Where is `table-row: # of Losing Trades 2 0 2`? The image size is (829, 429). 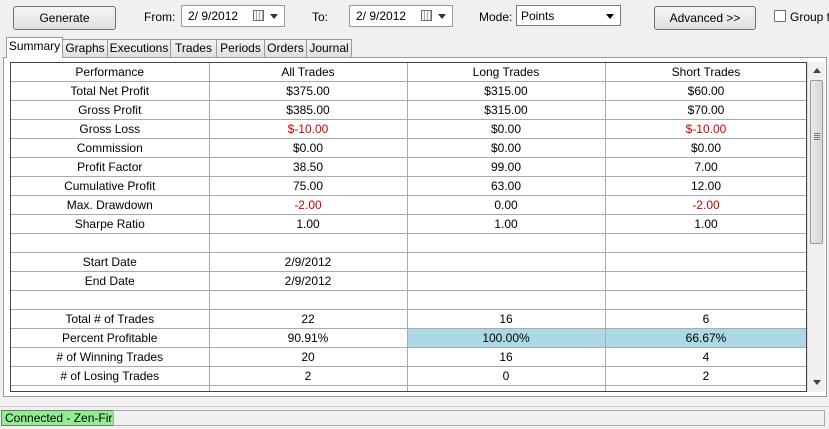
table-row: # of Losing Trades 2 0 2 is located at coordinates (408, 376).